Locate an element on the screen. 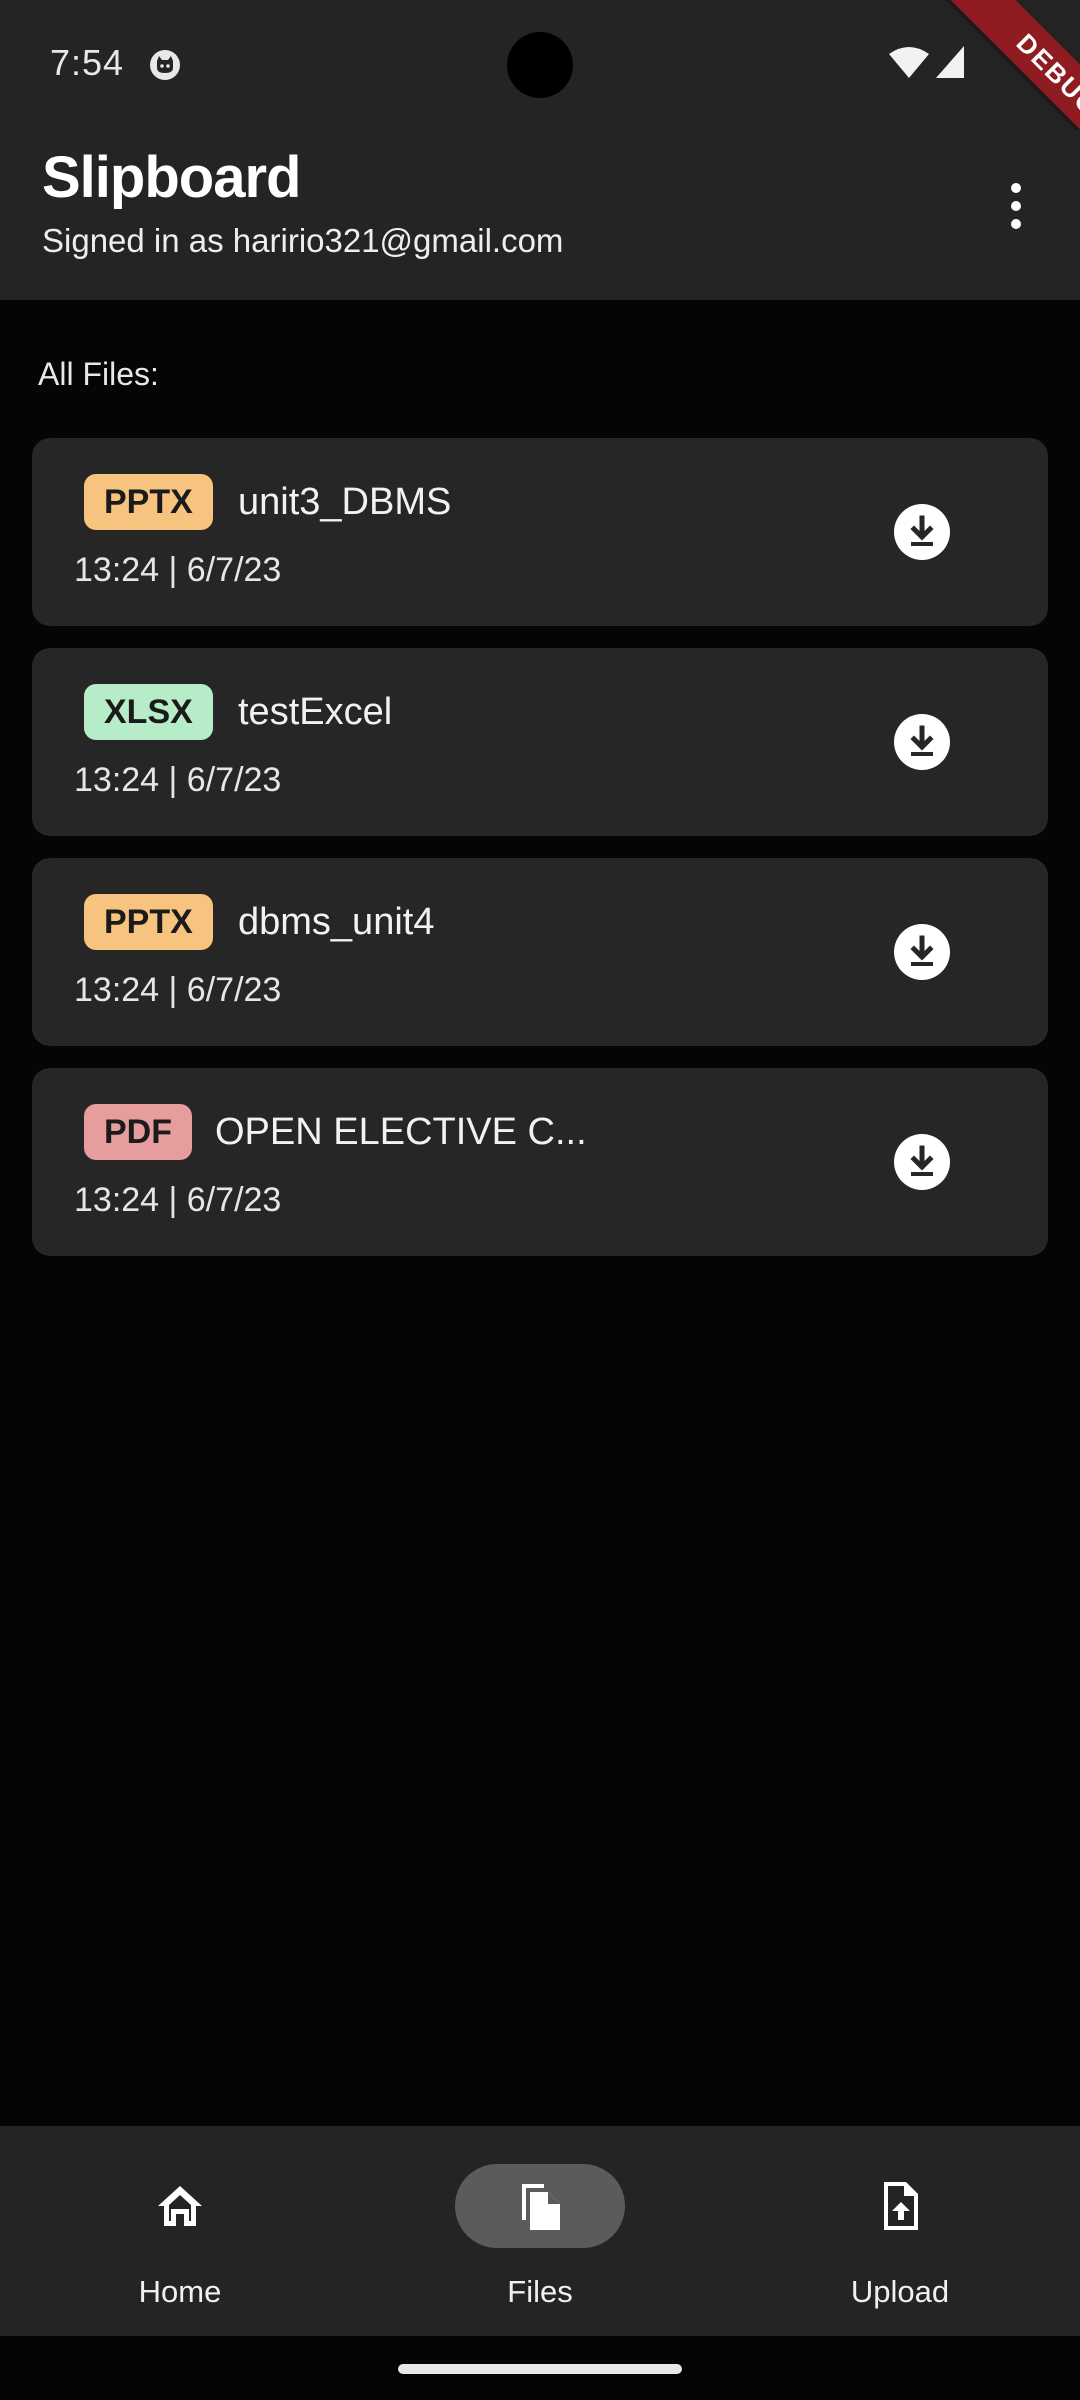  home-icon is located at coordinates (180, 2206).